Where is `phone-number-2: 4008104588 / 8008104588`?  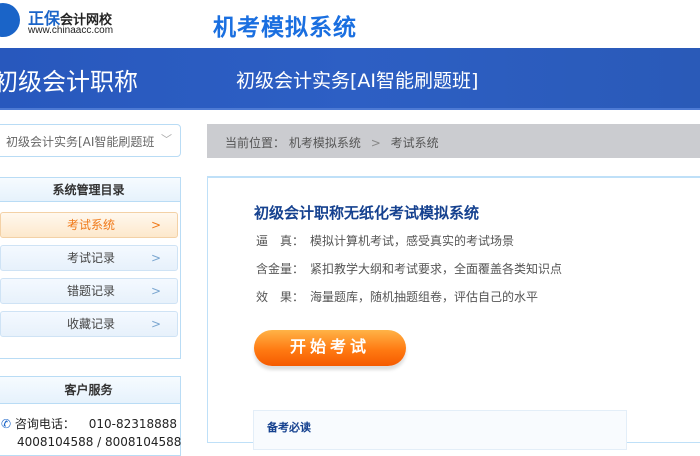 phone-number-2: 4008104588 / 8008104588 is located at coordinates (99, 442).